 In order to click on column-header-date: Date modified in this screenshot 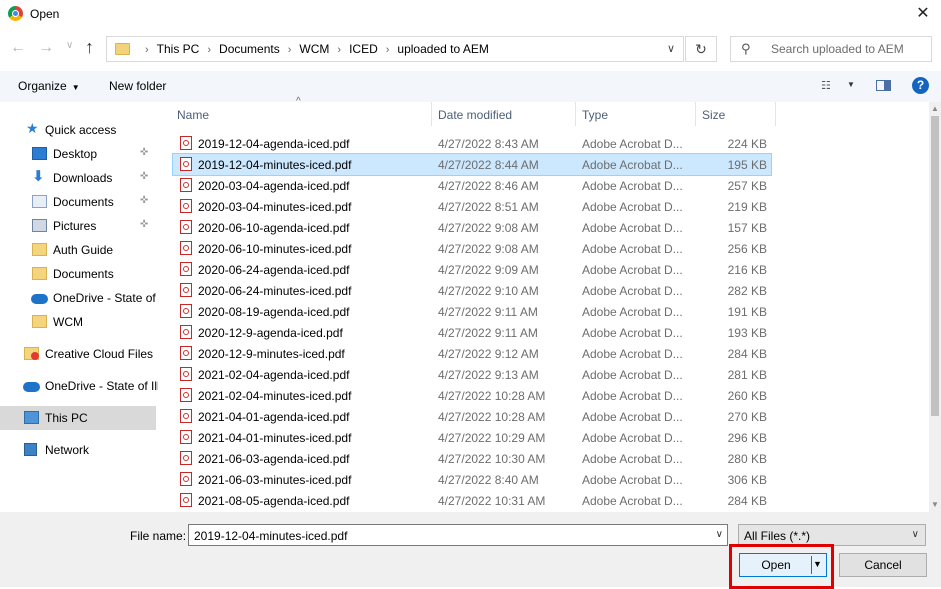, I will do `click(475, 115)`.